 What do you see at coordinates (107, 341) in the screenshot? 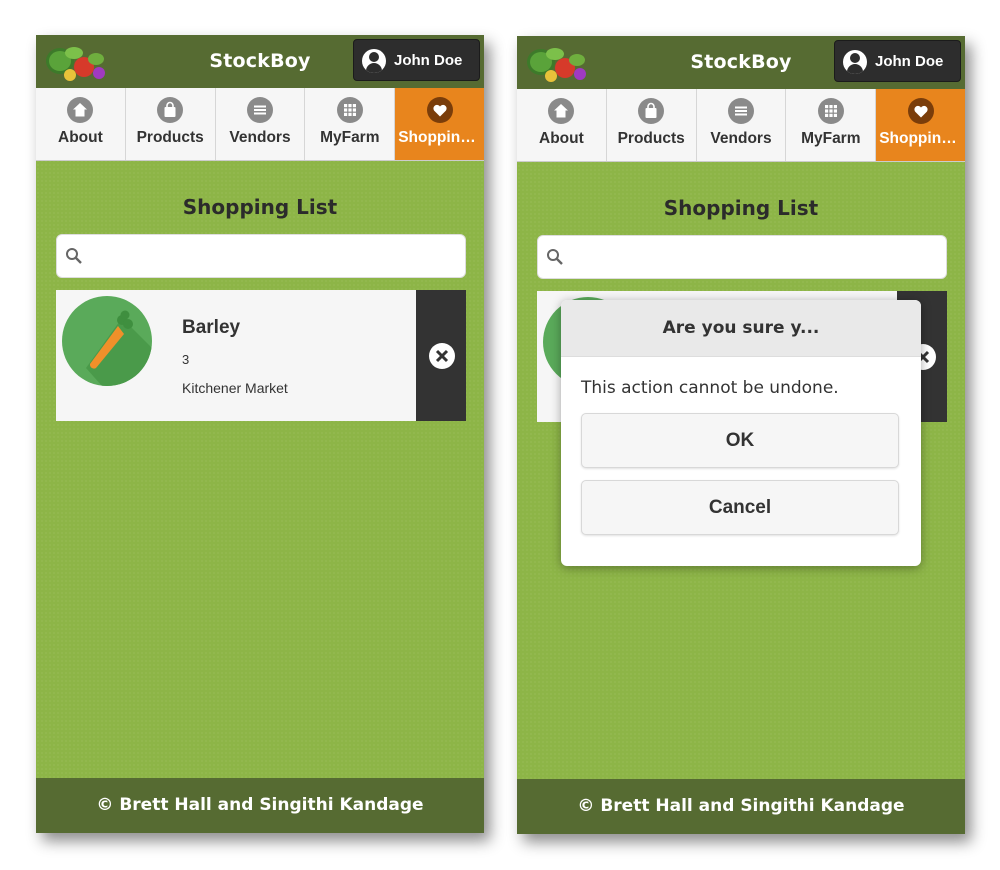
I see `carrot-icon` at bounding box center [107, 341].